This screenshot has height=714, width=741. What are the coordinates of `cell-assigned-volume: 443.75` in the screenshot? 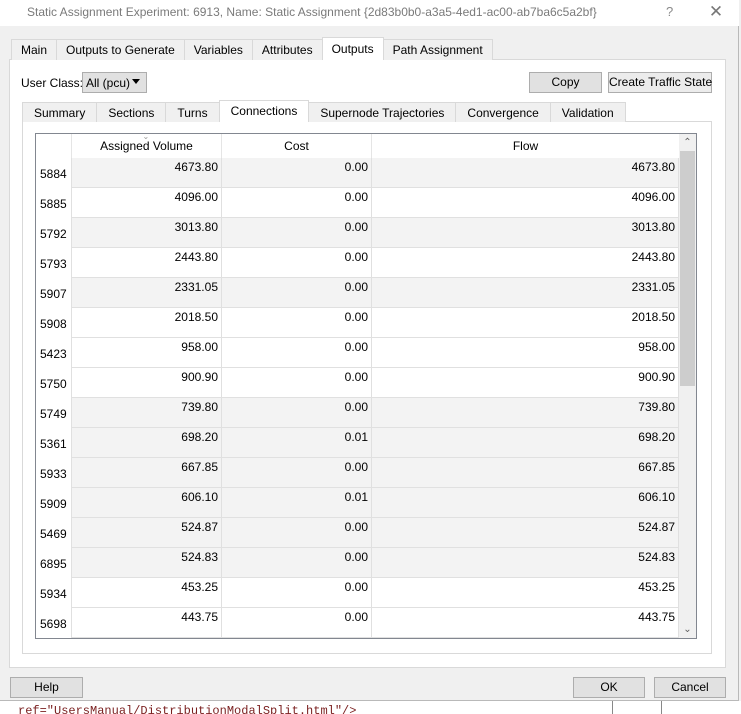 It's located at (147, 623).